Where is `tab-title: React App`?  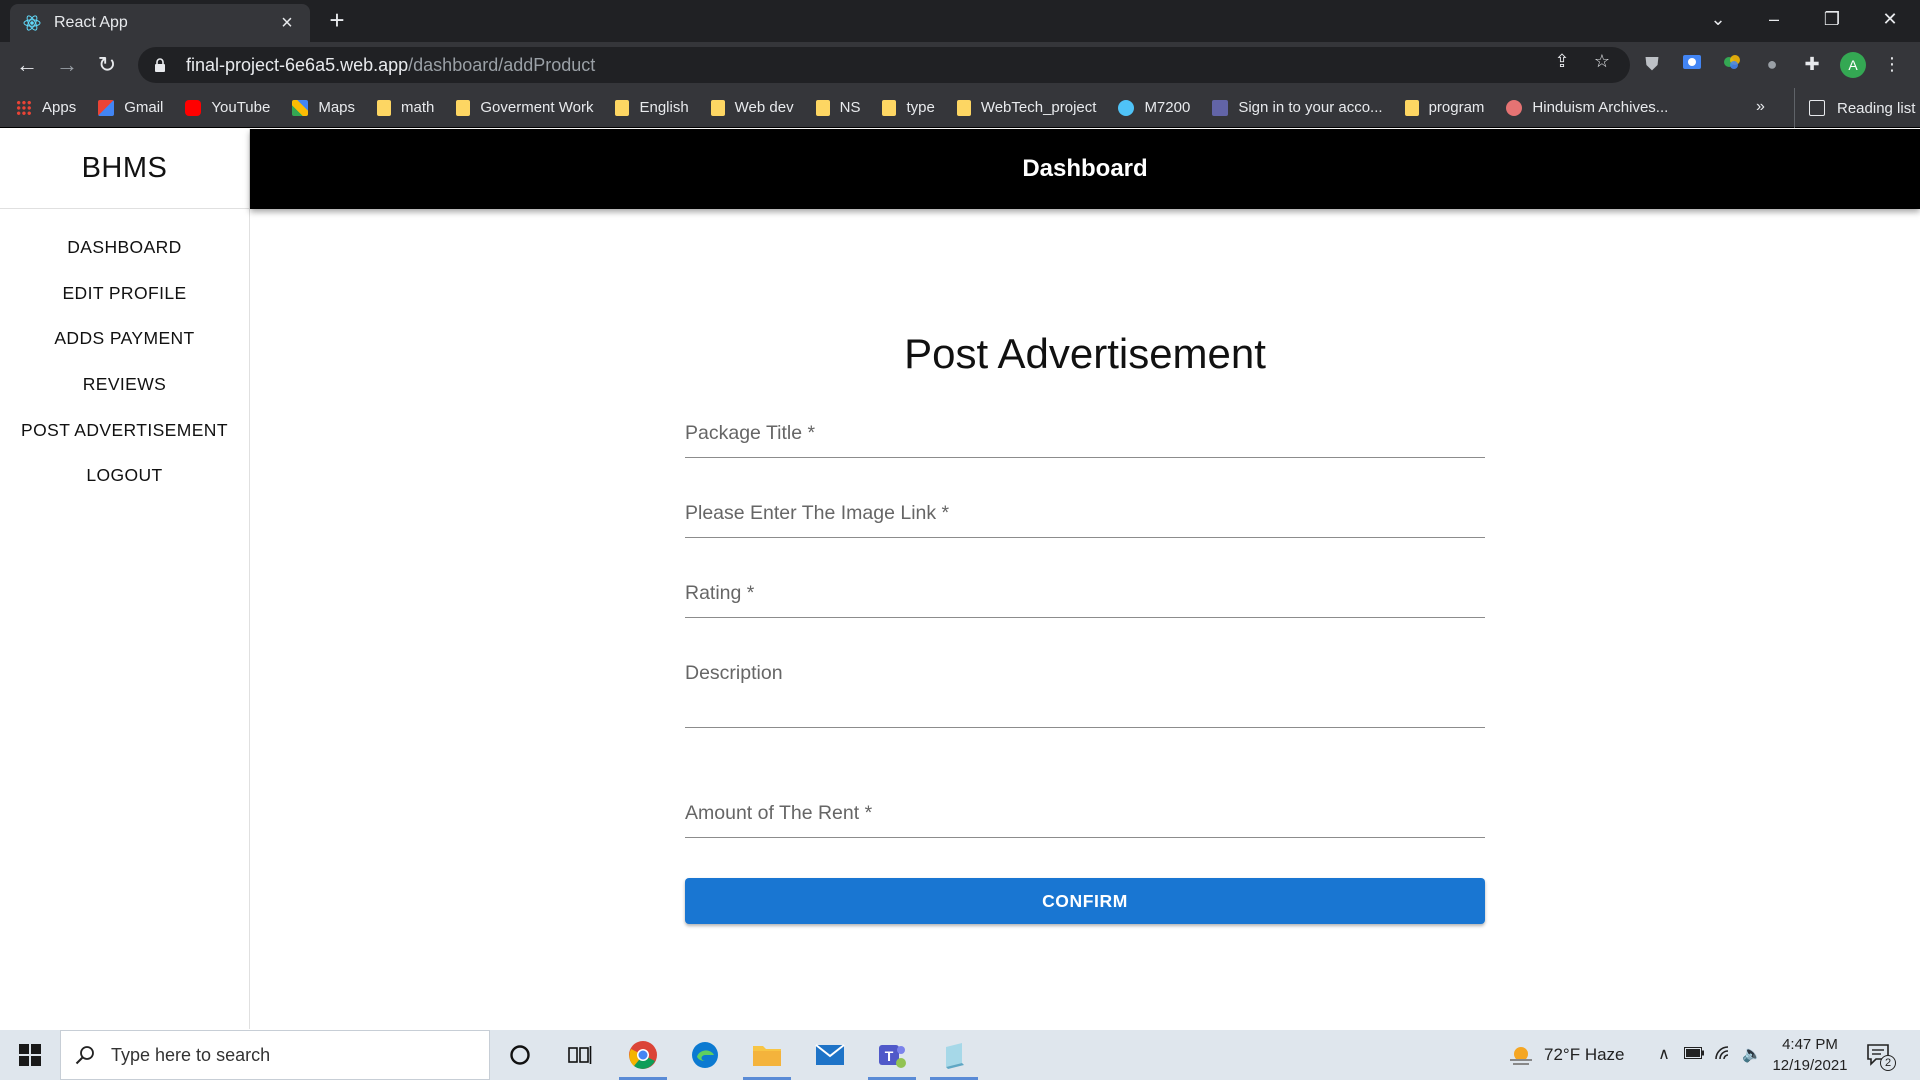
tab-title: React App is located at coordinates (91, 22).